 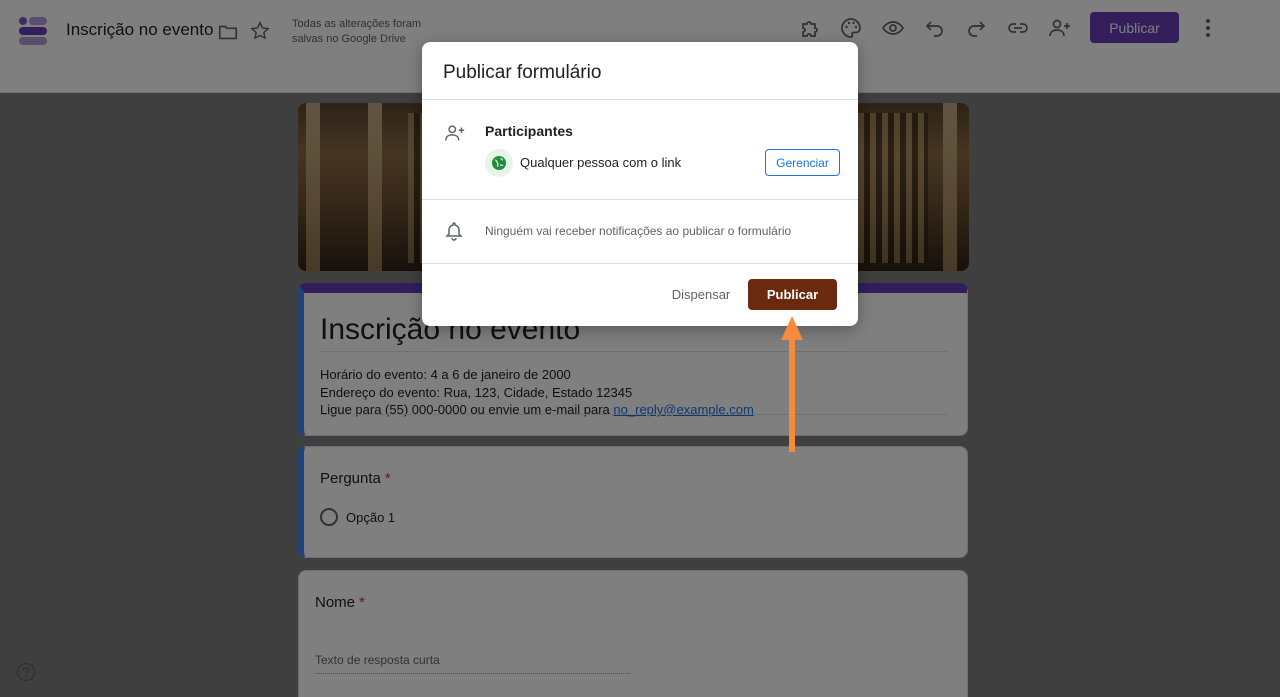 What do you see at coordinates (455, 133) in the screenshot?
I see `add-person-icon` at bounding box center [455, 133].